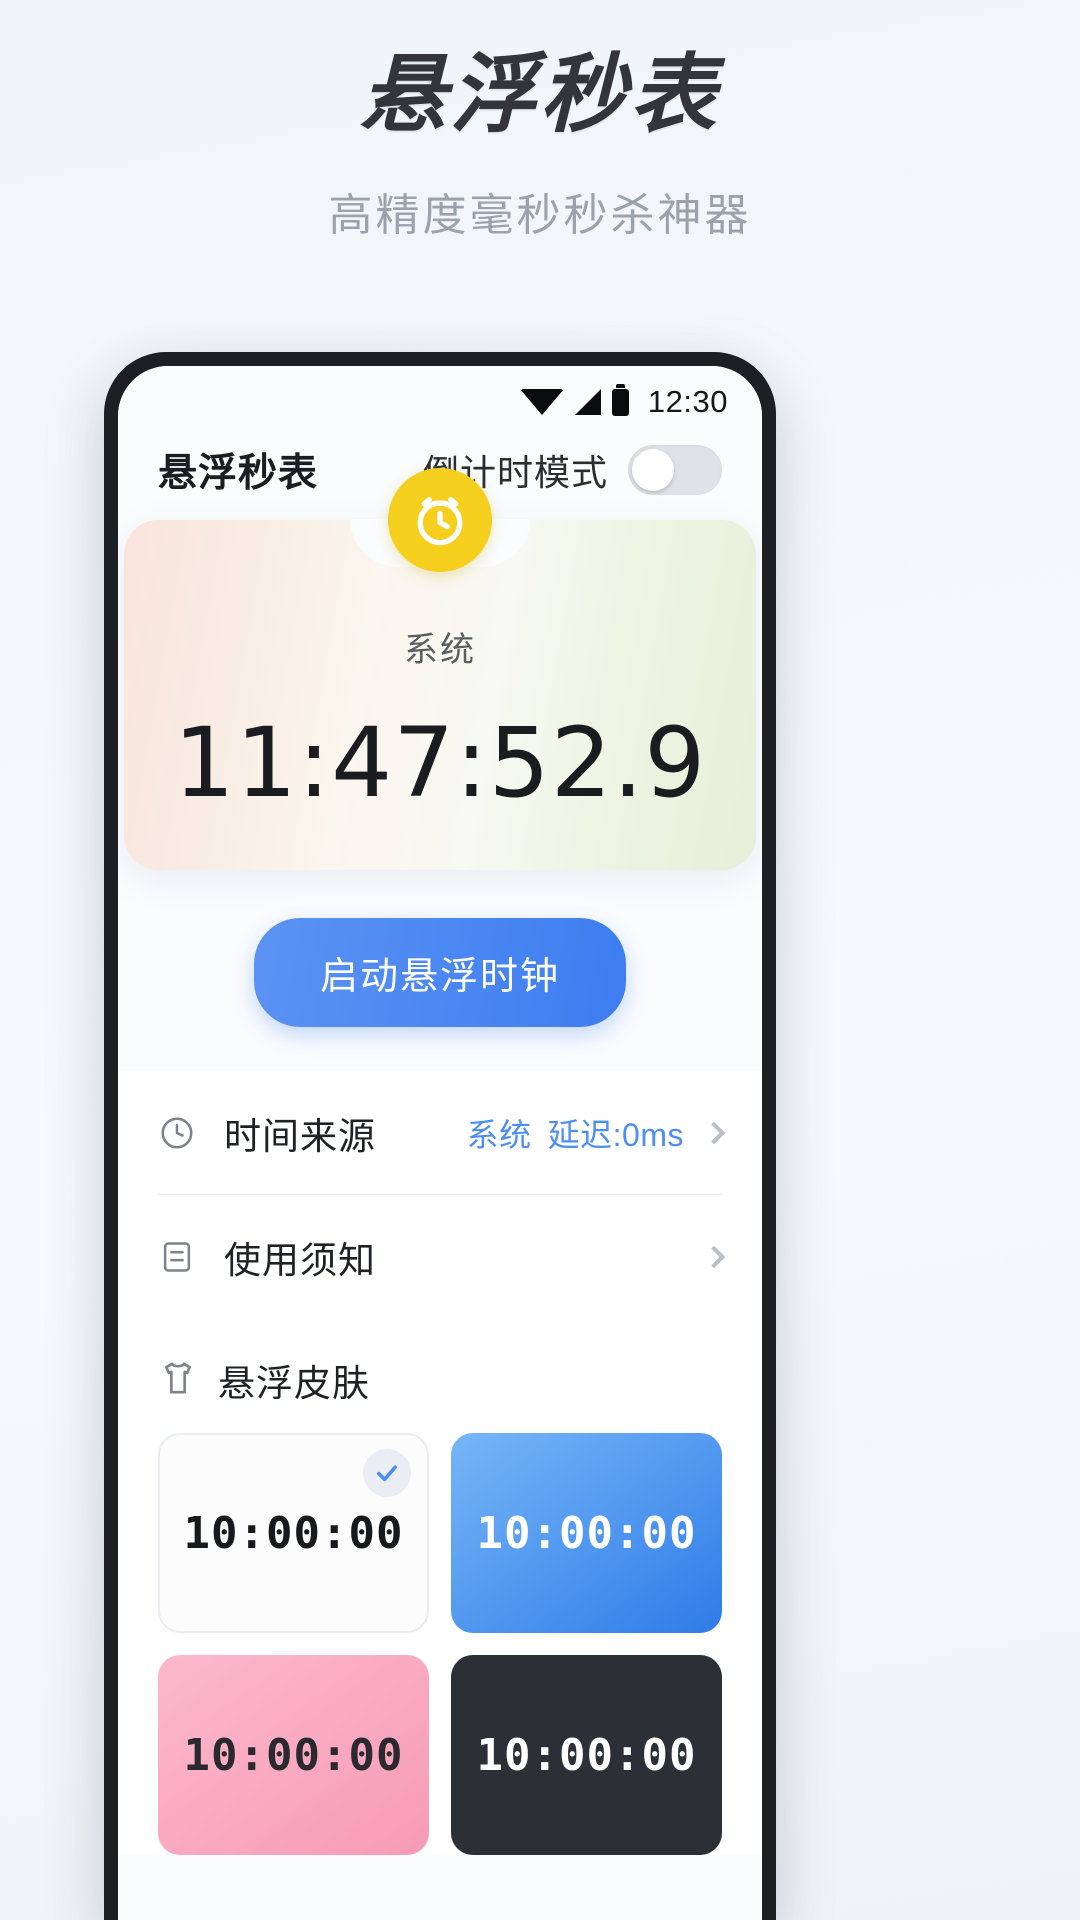 This screenshot has width=1080, height=1920. I want to click on check-icon, so click(387, 1473).